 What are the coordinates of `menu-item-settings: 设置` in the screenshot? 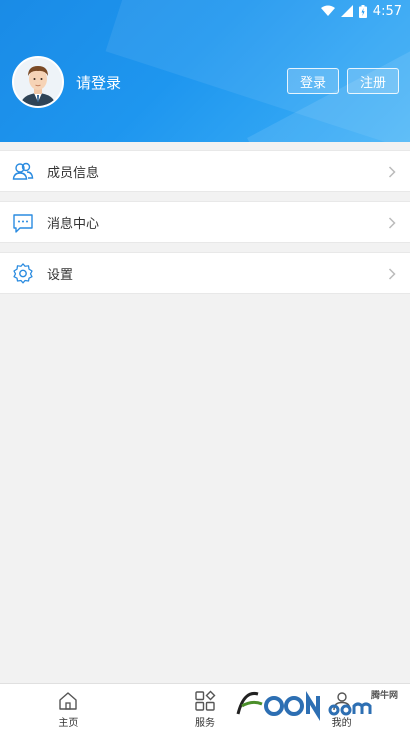 It's located at (205, 273).